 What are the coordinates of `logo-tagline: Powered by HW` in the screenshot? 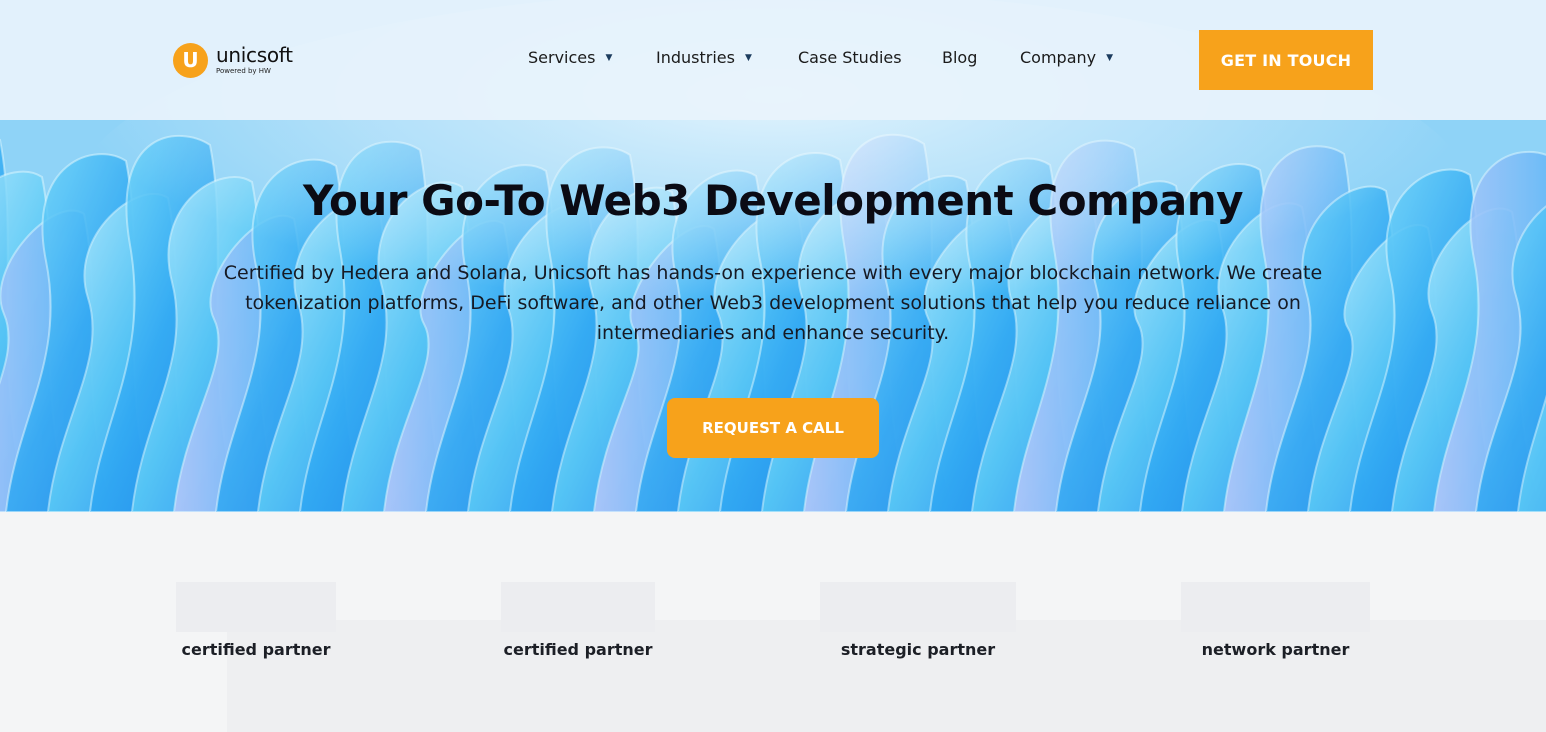 It's located at (243, 71).